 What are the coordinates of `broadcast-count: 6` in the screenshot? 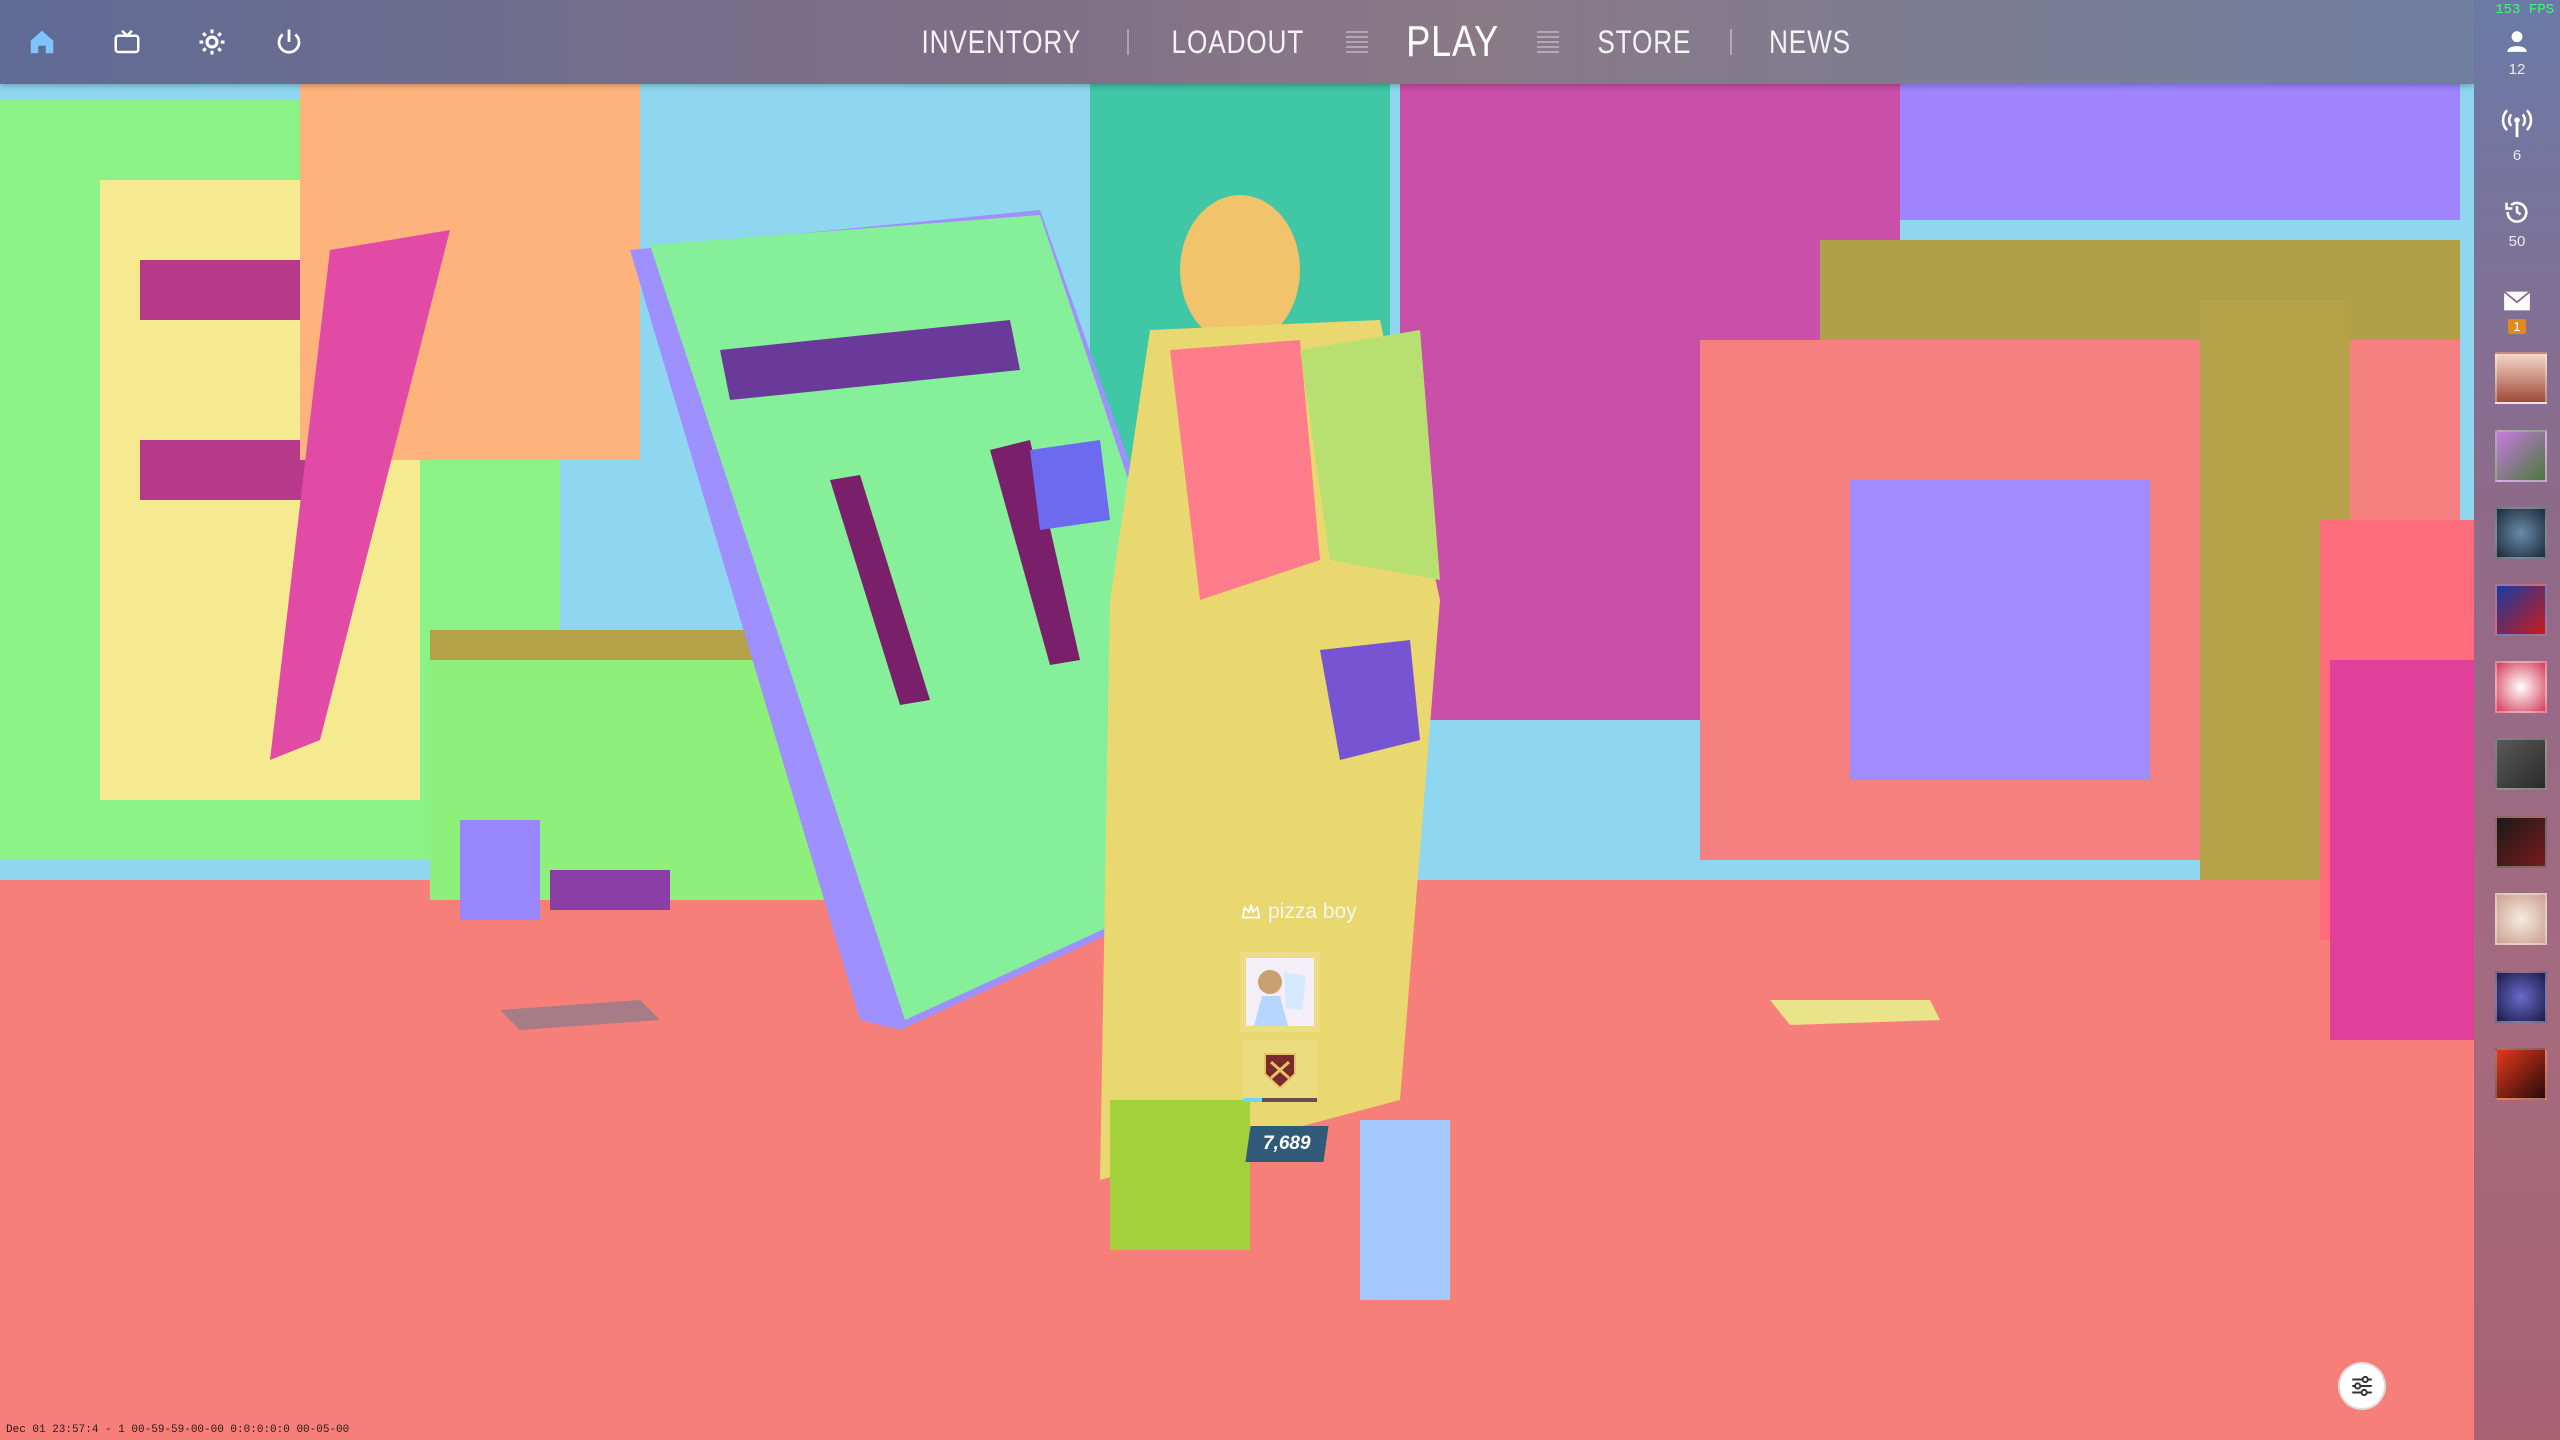 It's located at (2517, 155).